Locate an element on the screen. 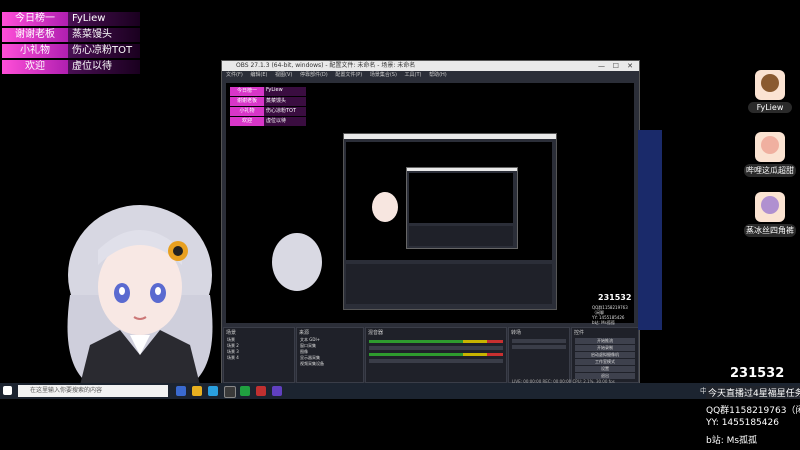 The width and height of the screenshot is (800, 450). start-recording-button: 开始录制 is located at coordinates (605, 348).